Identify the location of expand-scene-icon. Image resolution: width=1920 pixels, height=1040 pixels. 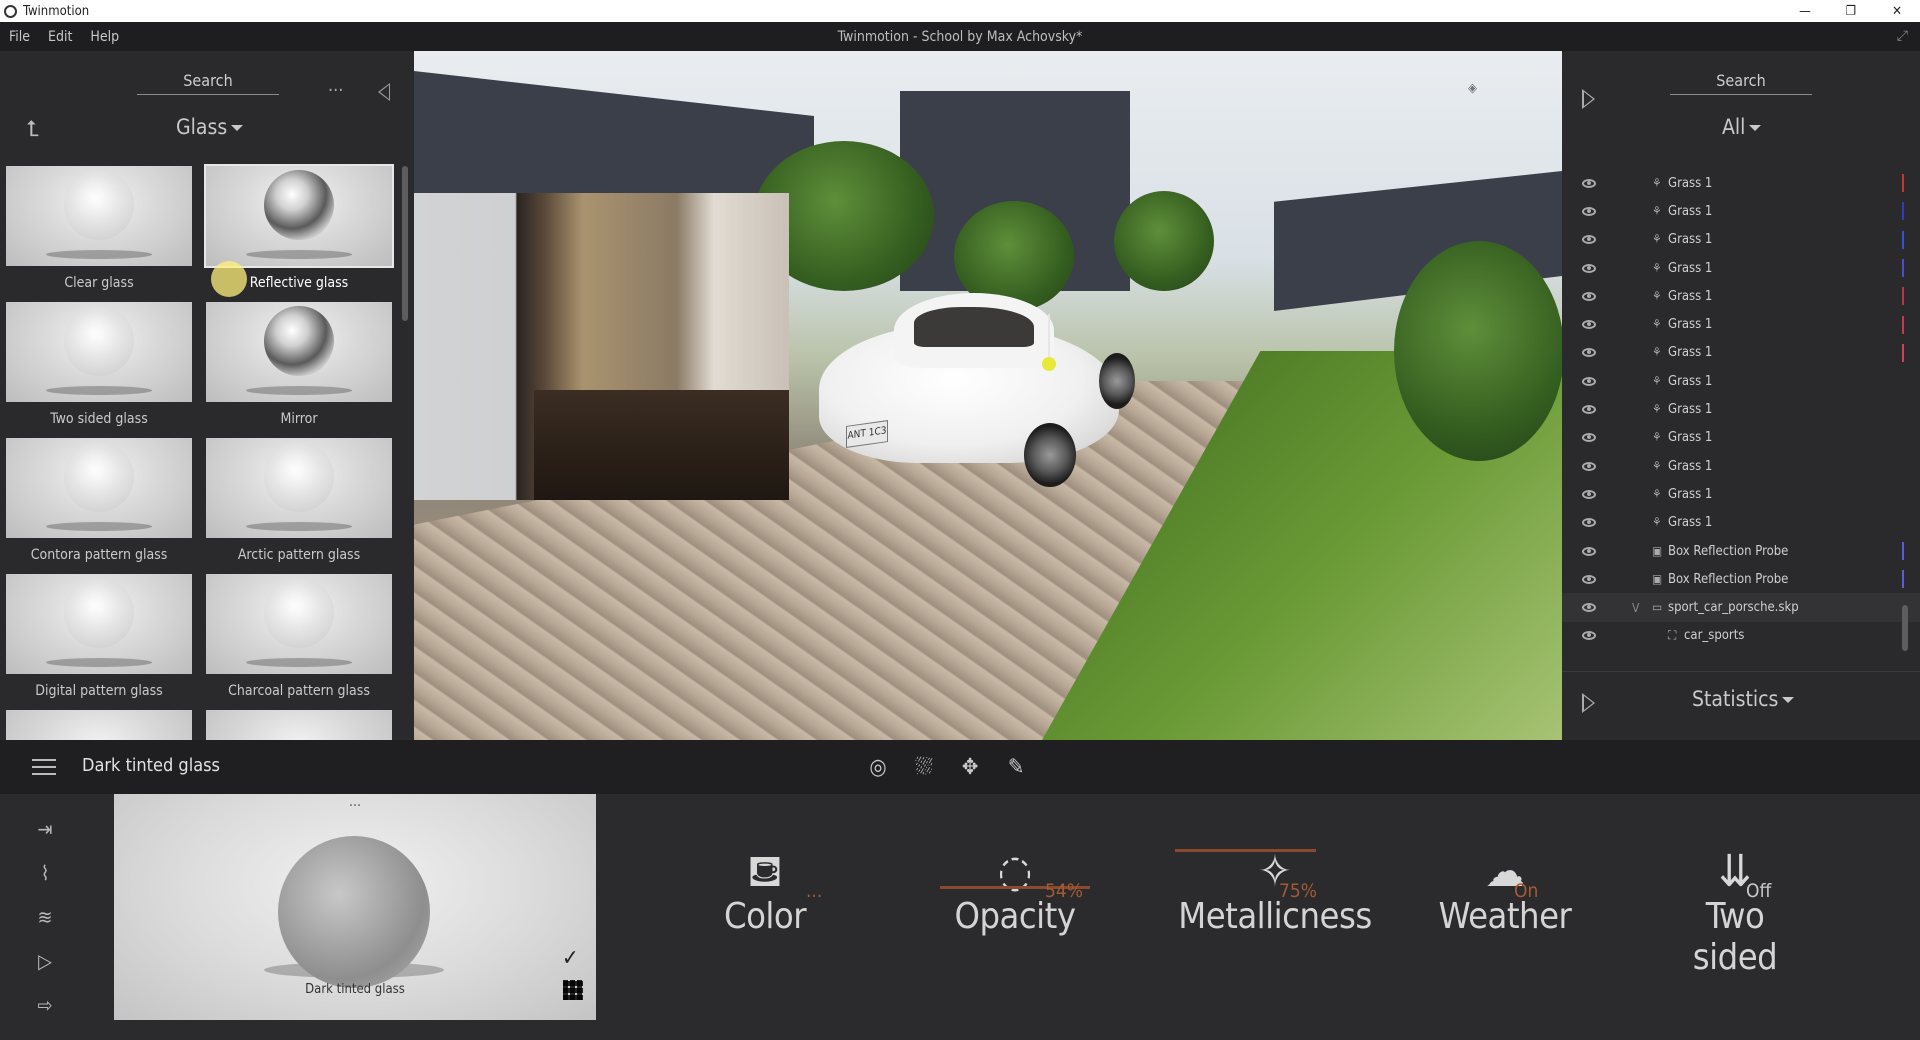
(1588, 99).